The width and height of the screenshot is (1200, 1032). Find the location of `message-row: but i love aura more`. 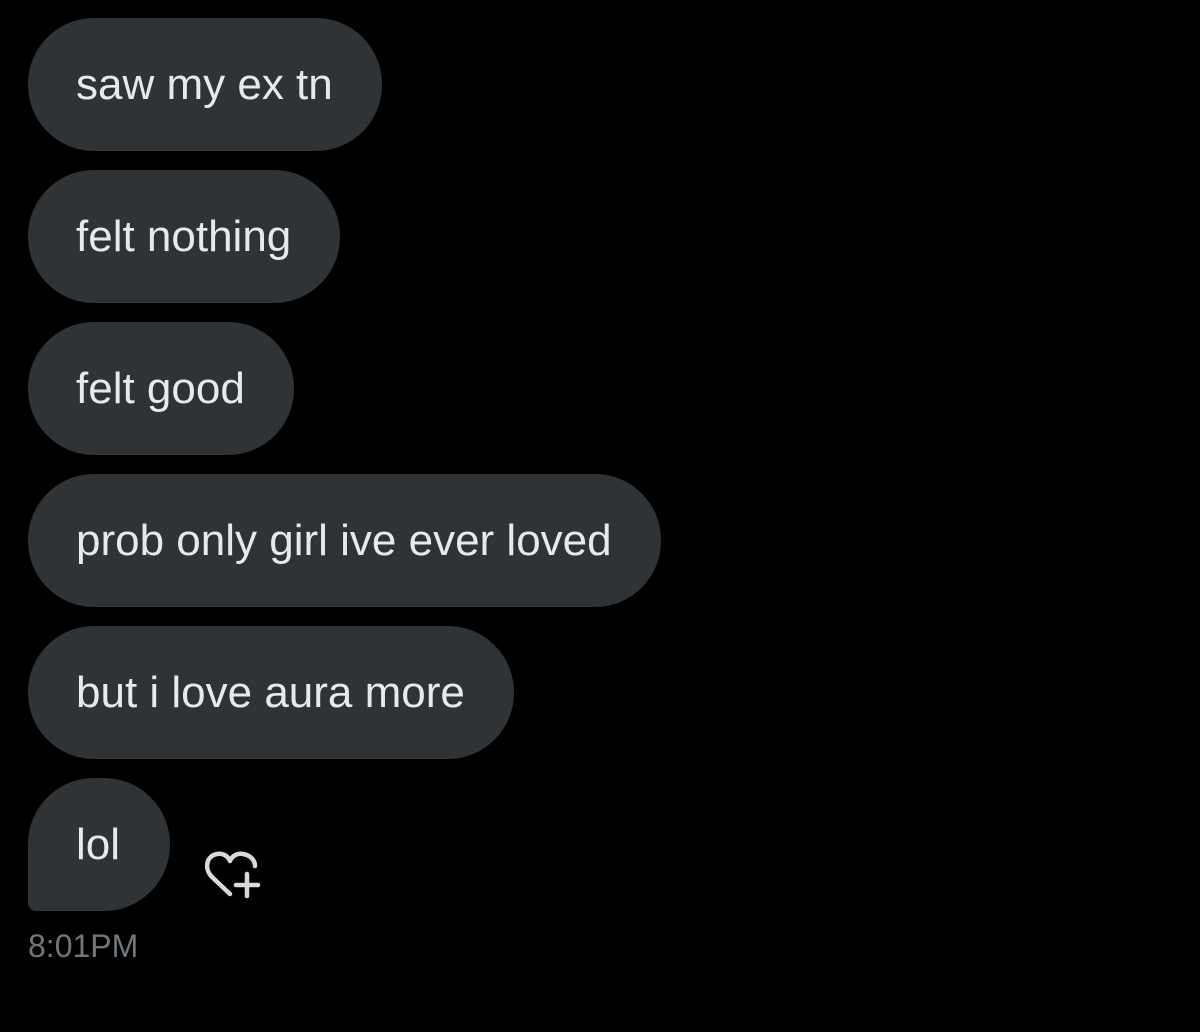

message-row: but i love aura more is located at coordinates (603, 692).